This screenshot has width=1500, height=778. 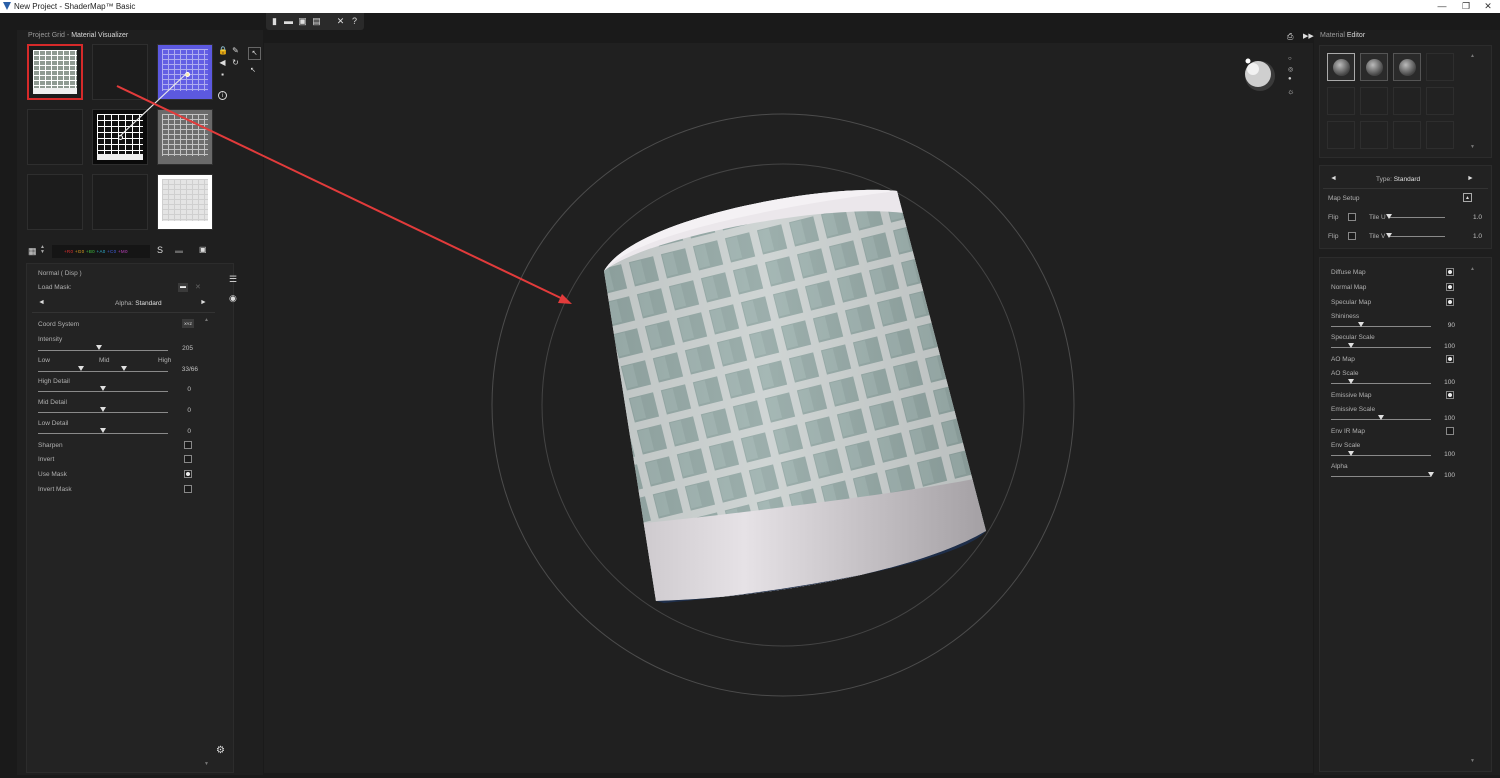 What do you see at coordinates (1349, 287) in the screenshot?
I see `normal-map-label: Normal Map` at bounding box center [1349, 287].